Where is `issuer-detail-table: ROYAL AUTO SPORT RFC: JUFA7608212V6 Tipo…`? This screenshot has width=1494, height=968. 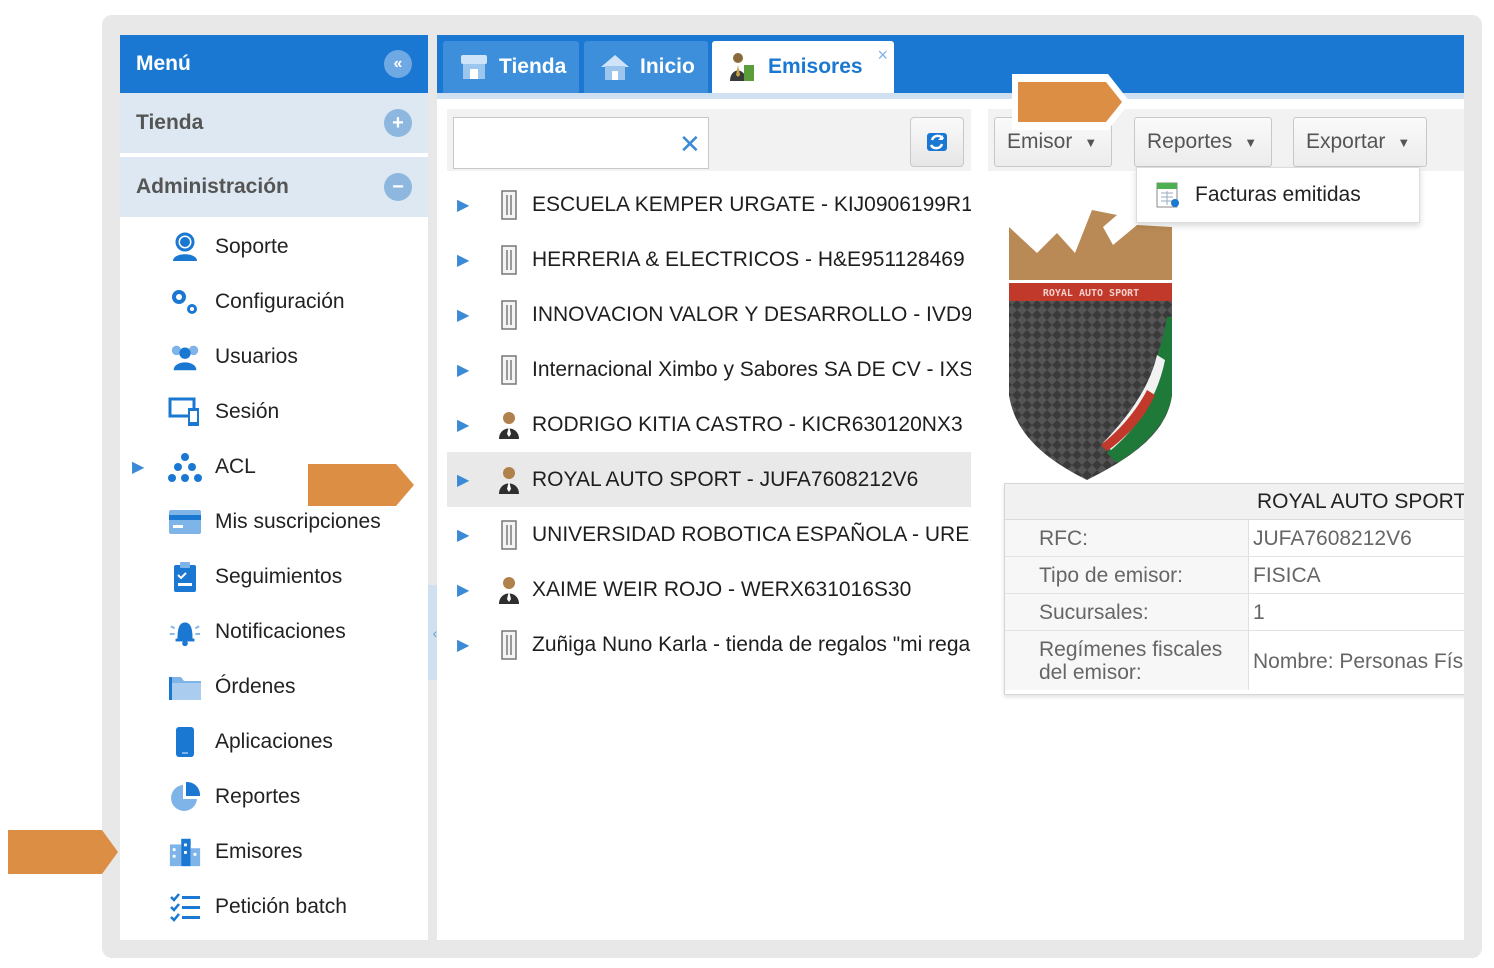
issuer-detail-table: ROYAL AUTO SPORT RFC: JUFA7608212V6 Tipo… is located at coordinates (1234, 589).